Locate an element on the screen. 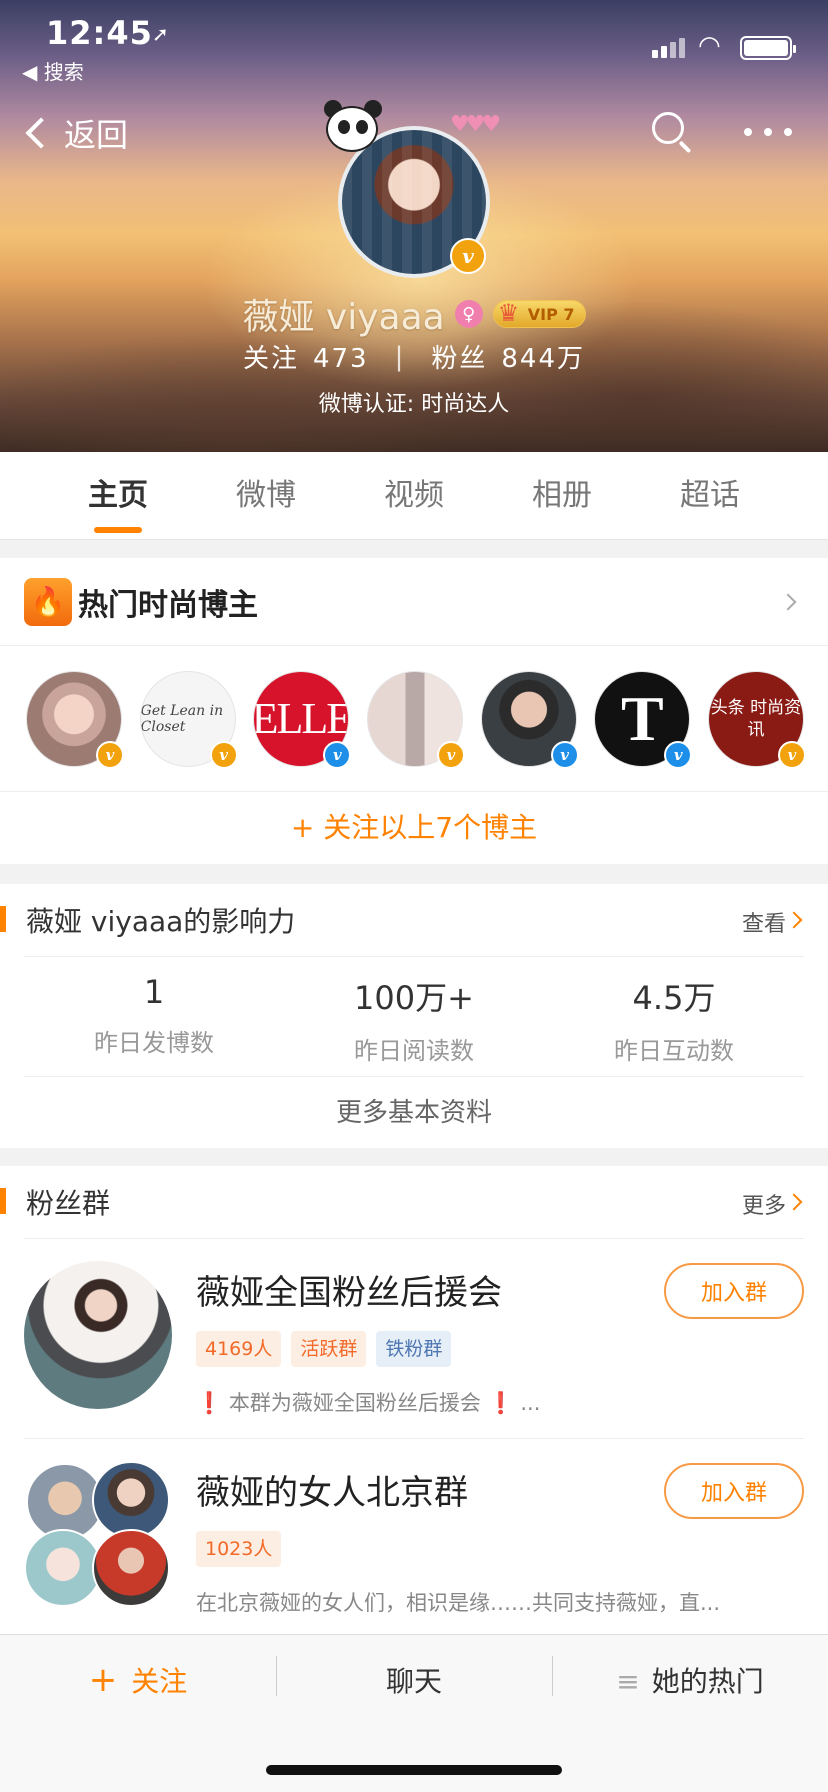  follow-all-bloggers-button: + 关注以上7个博主 is located at coordinates (414, 828).